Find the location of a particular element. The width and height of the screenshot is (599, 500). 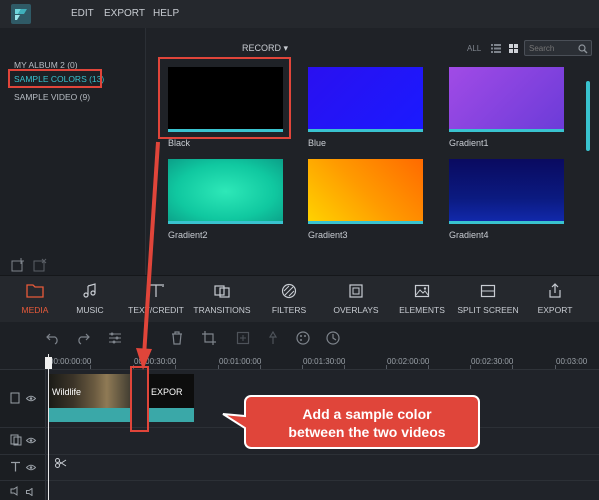

video-track-icon is located at coordinates (15, 398).